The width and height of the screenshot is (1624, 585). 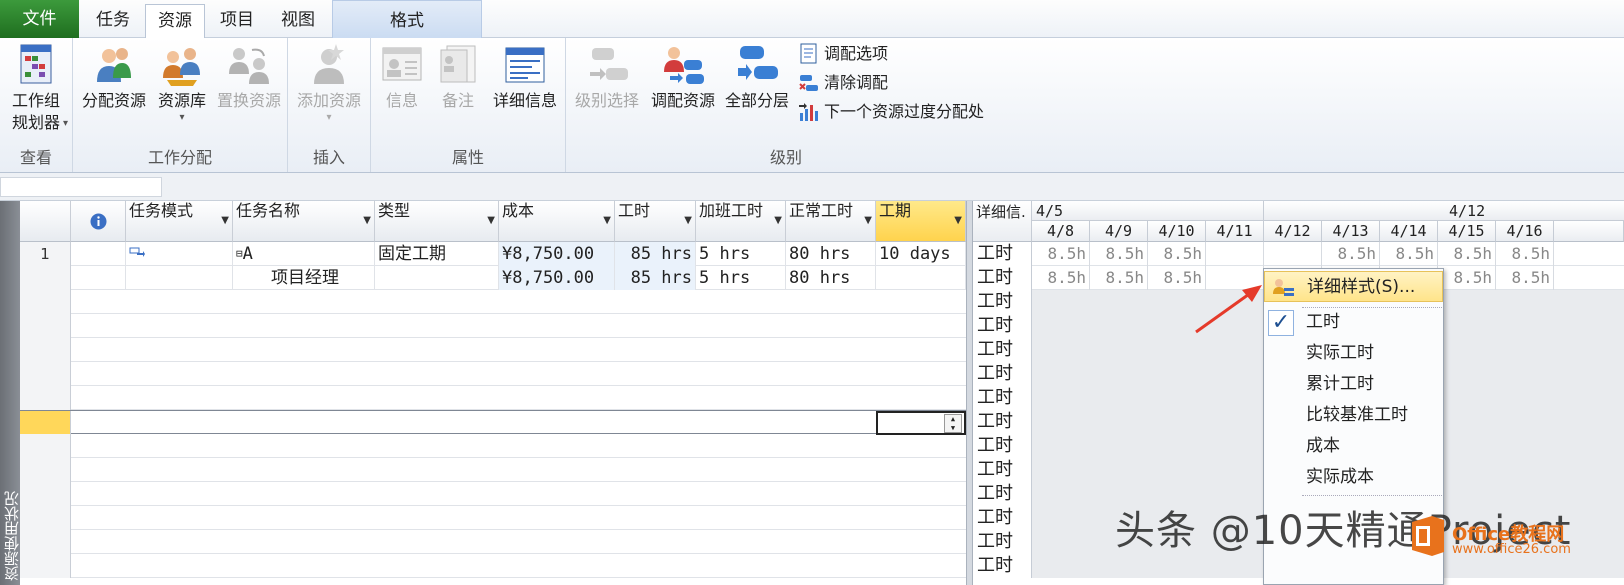 What do you see at coordinates (969, 393) in the screenshot?
I see `pane-splitter` at bounding box center [969, 393].